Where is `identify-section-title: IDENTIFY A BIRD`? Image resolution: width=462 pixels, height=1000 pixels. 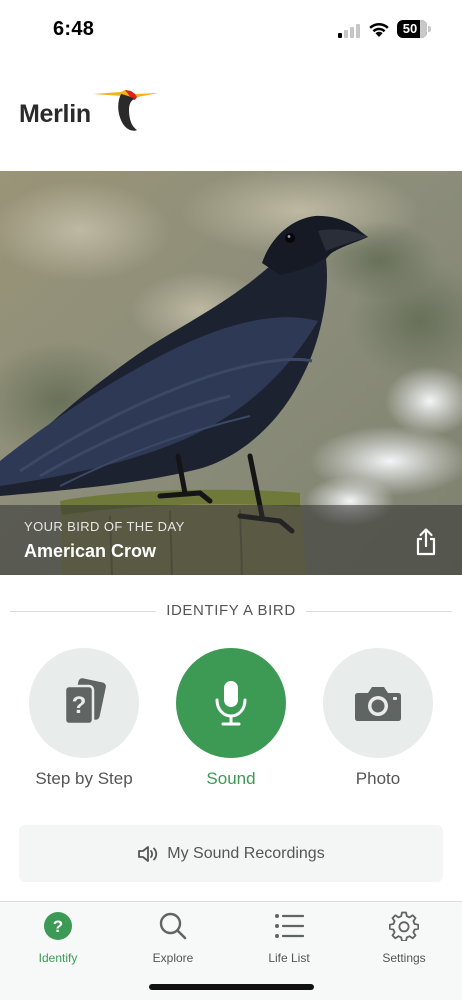 identify-section-title: IDENTIFY A BIRD is located at coordinates (231, 610).